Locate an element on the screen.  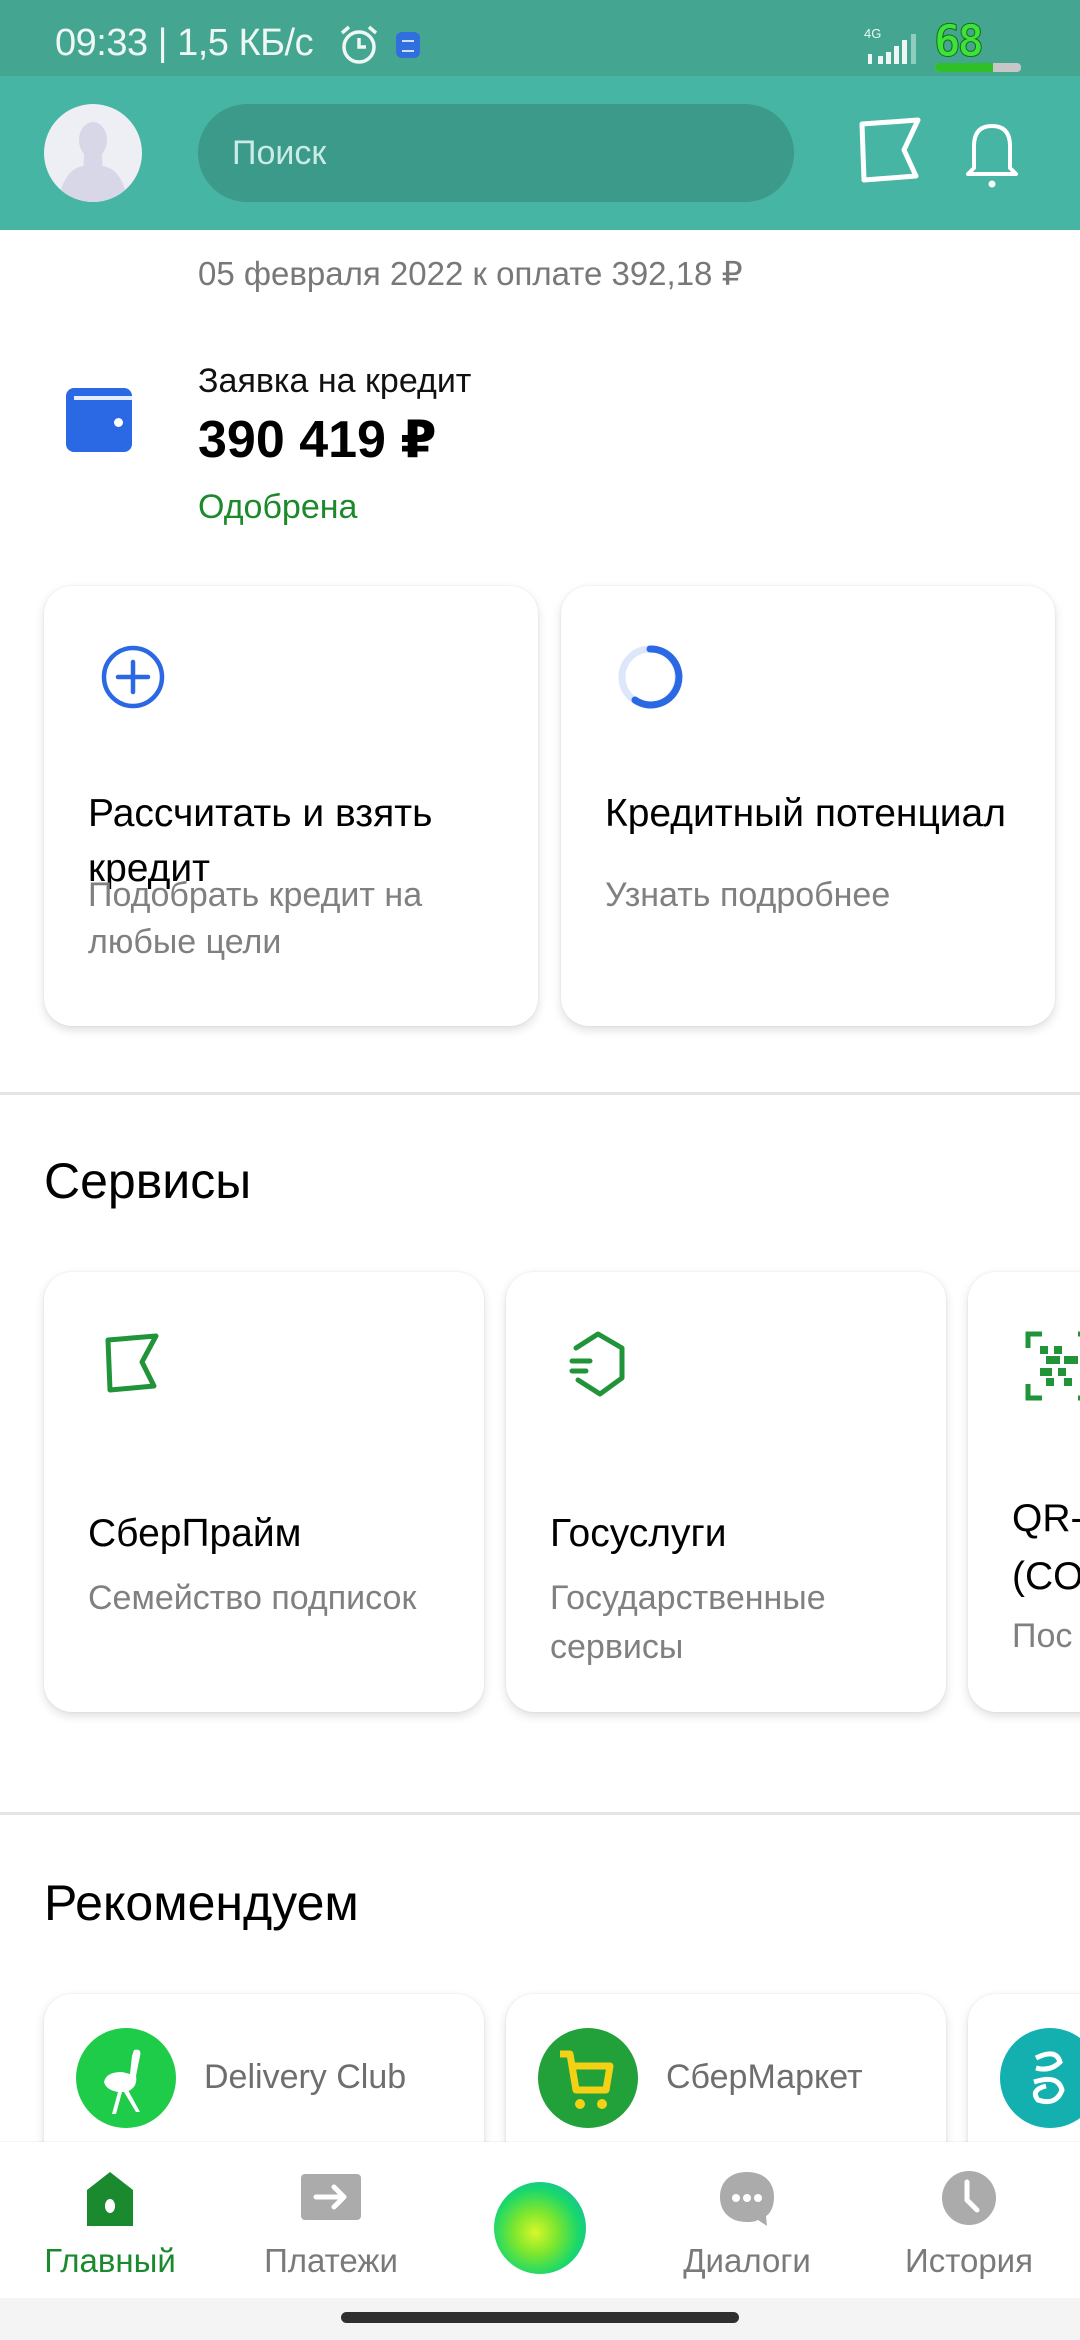
avatar-silhouette-icon is located at coordinates (93, 162).